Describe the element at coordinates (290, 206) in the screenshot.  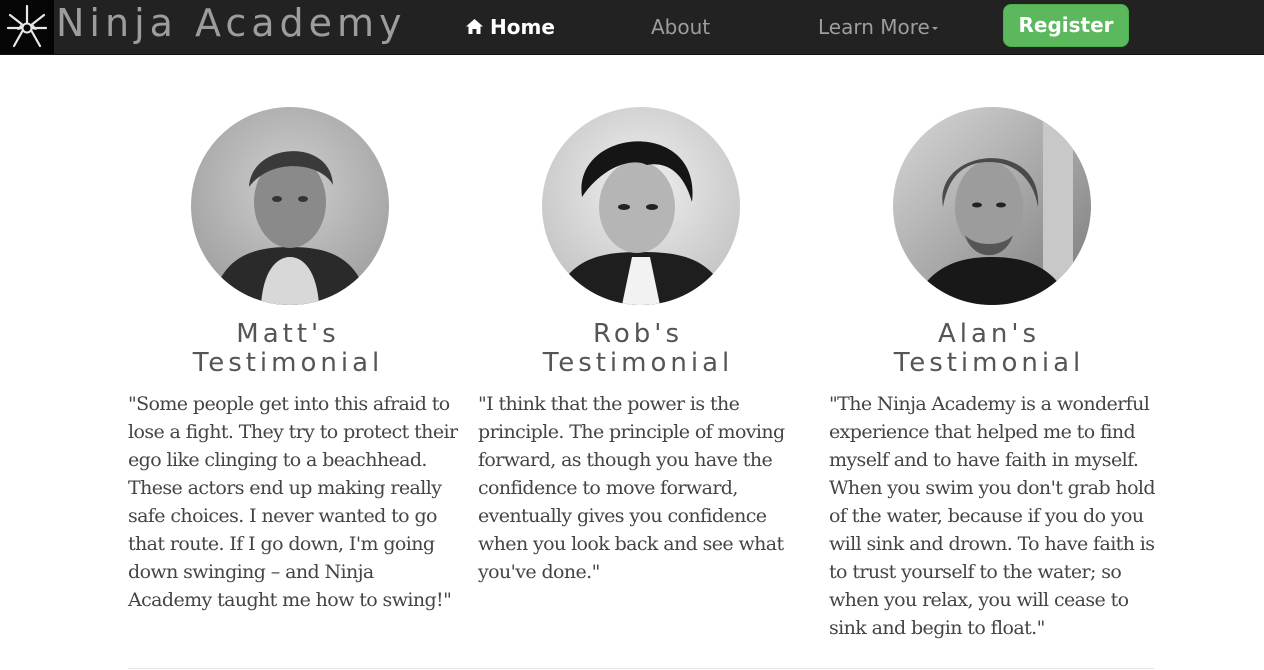
I see `avatar-matt` at that location.